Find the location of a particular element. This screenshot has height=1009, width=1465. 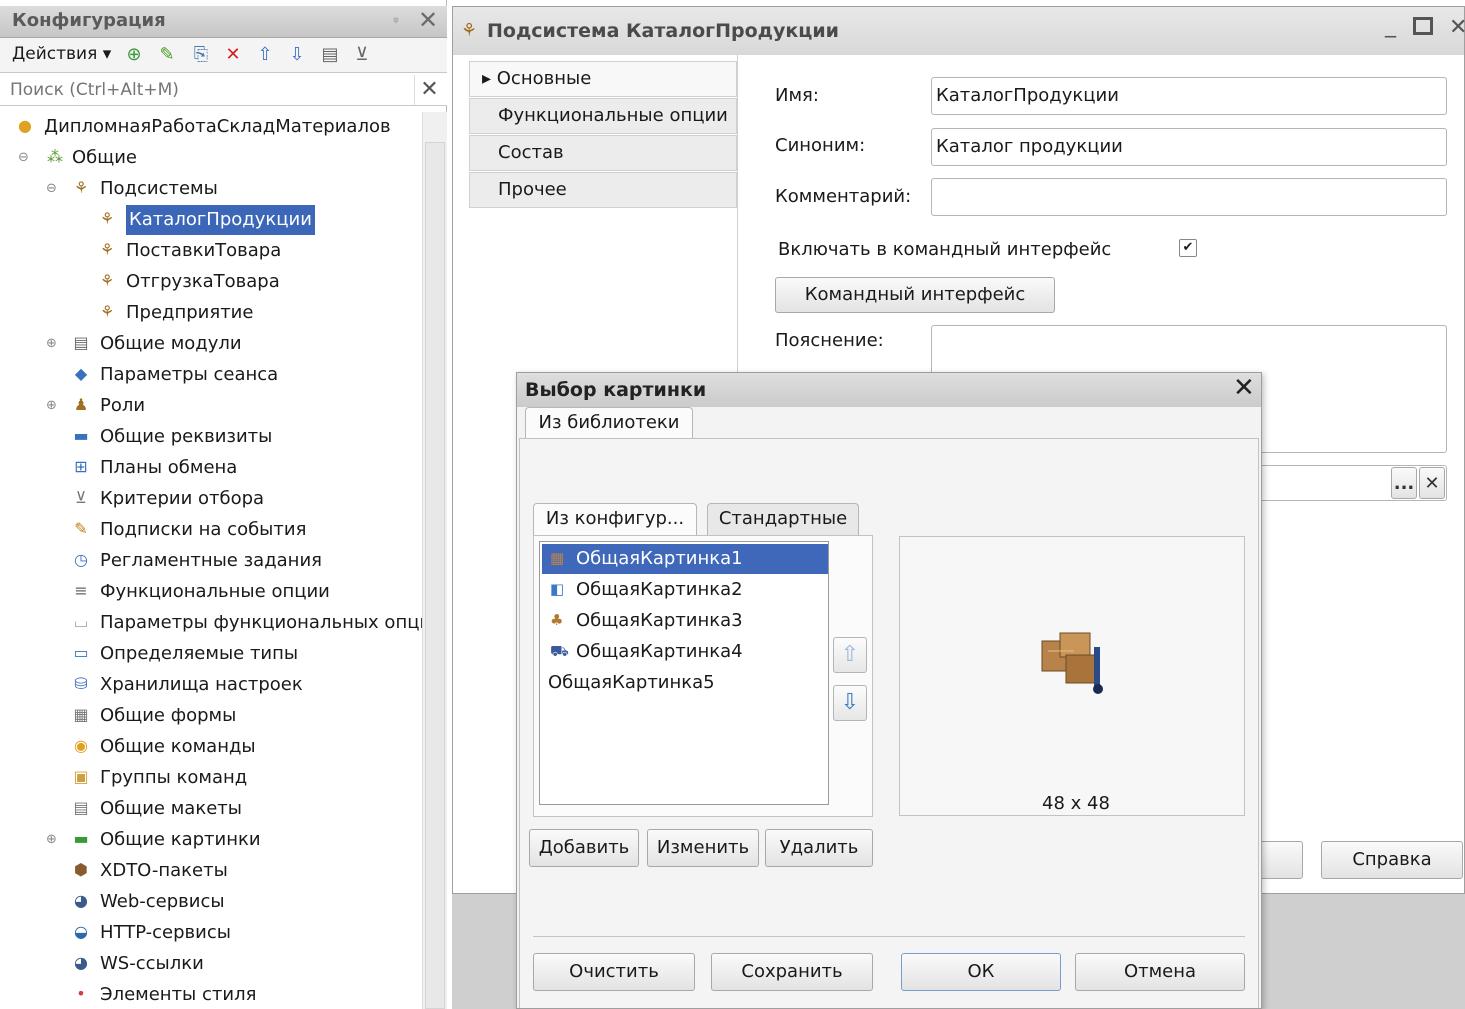

tree-item: ⚘ ПоставкиТовара is located at coordinates (211, 251).